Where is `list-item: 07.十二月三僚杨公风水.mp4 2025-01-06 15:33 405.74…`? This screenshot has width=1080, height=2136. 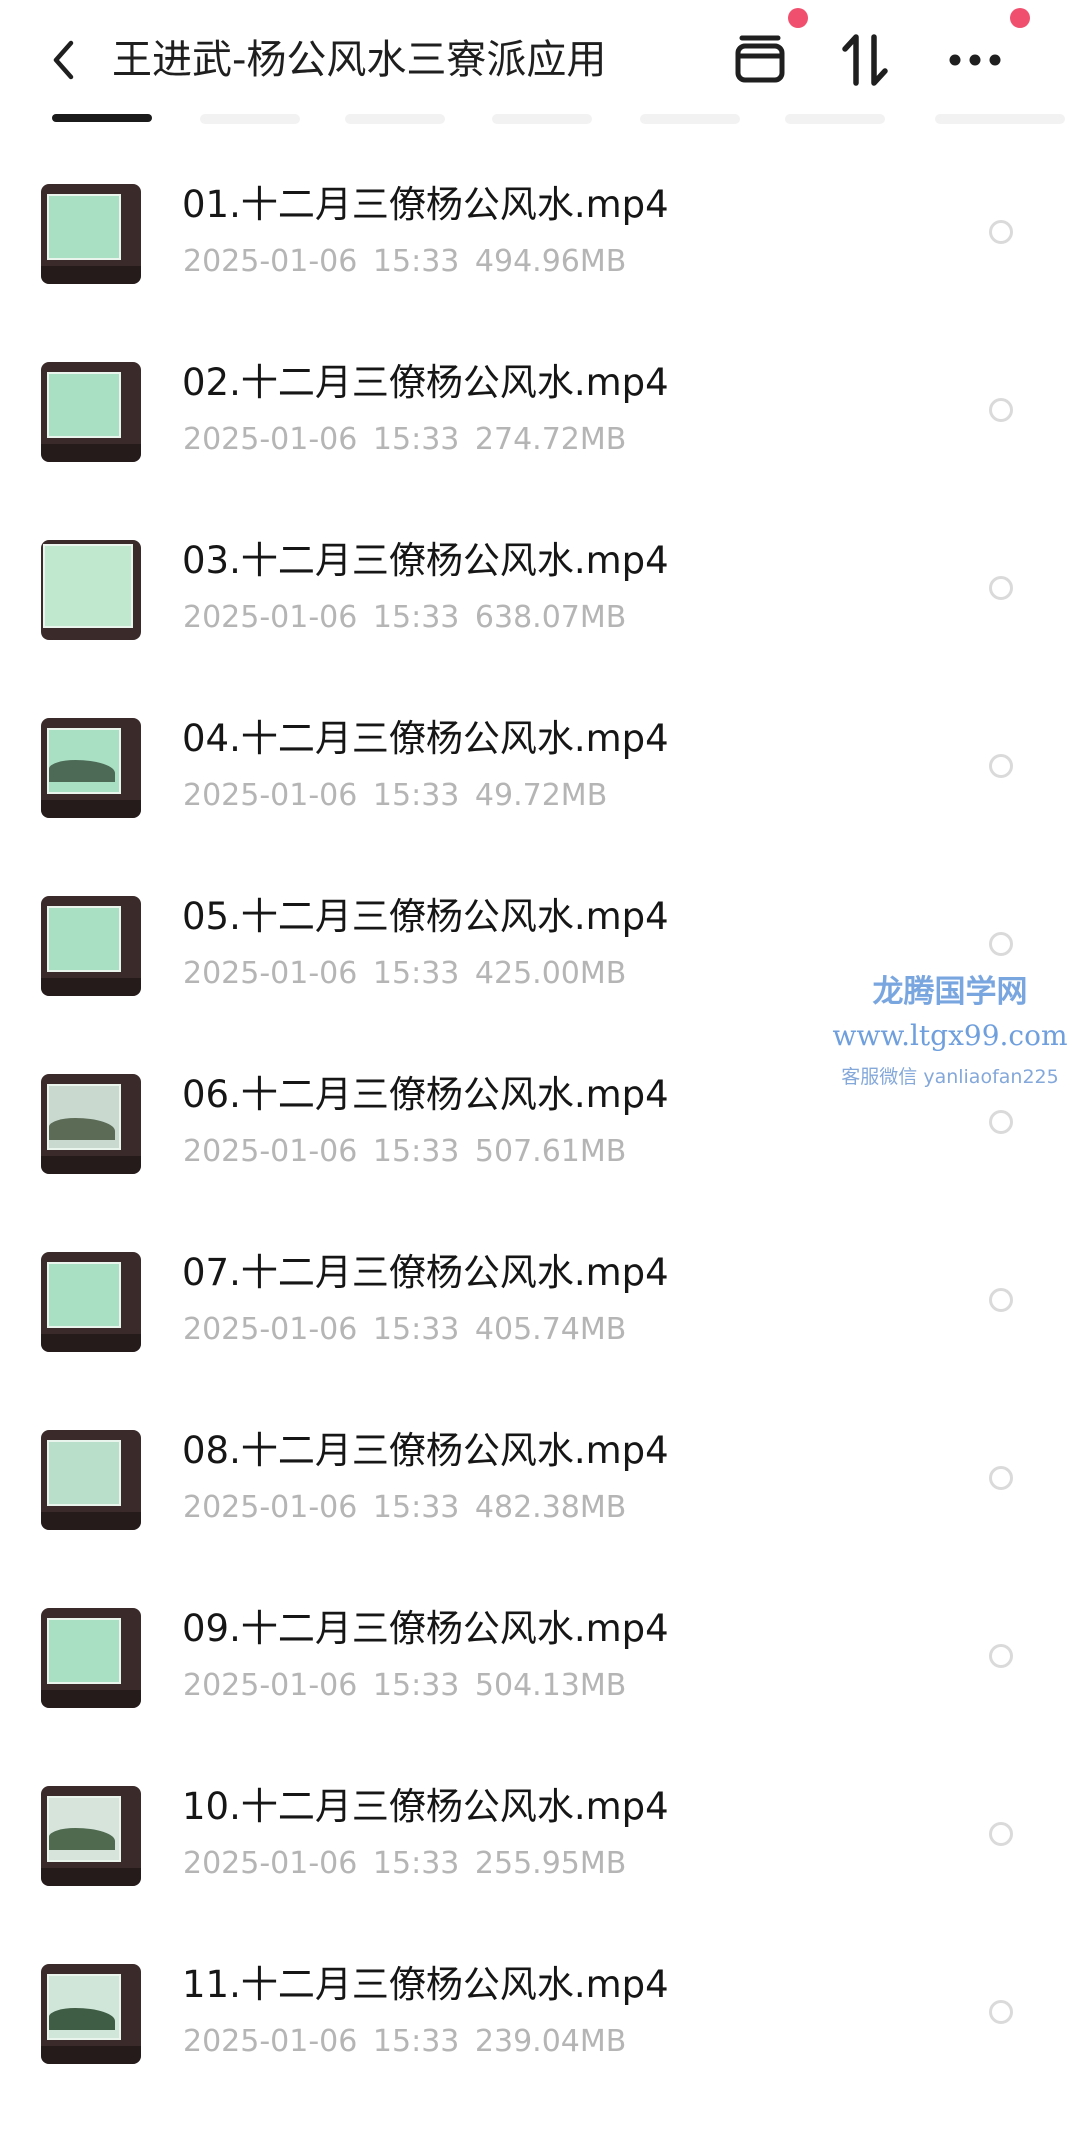
list-item: 07.十二月三僚杨公风水.mp4 2025-01-06 15:33 405.74… is located at coordinates (540, 1335).